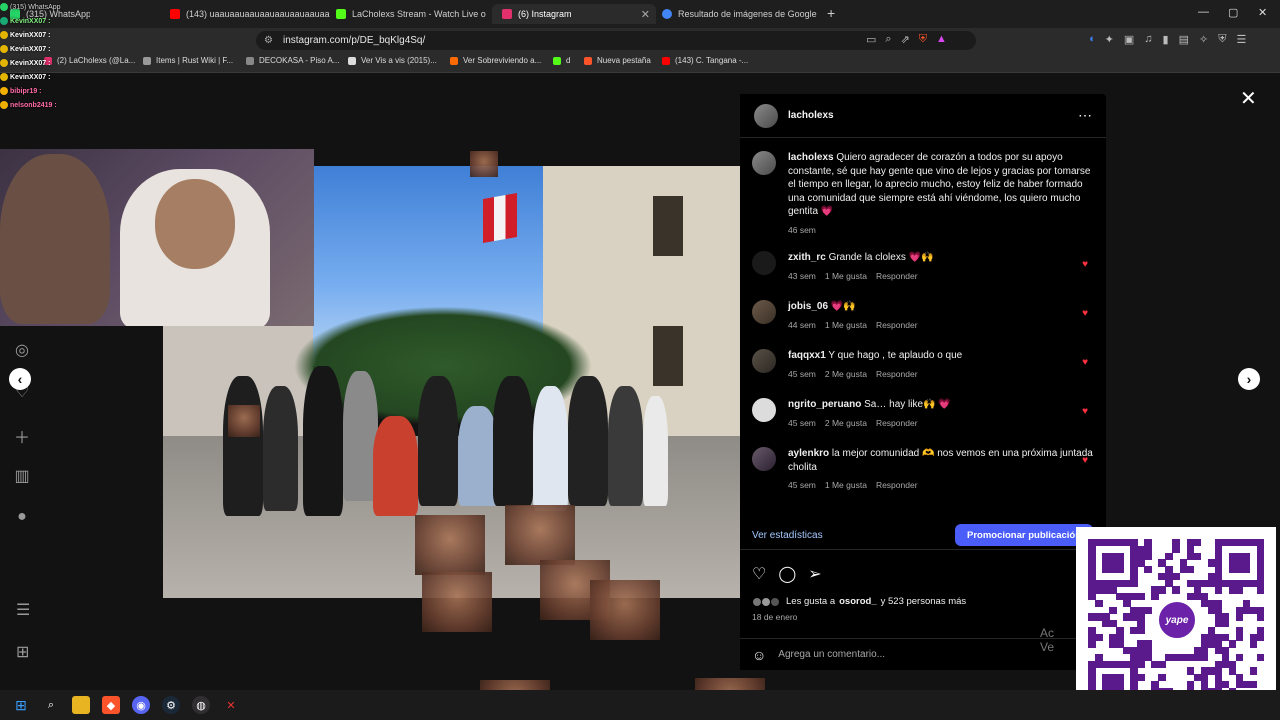  What do you see at coordinates (1249, 379) in the screenshot?
I see `next-post-button: ›` at bounding box center [1249, 379].